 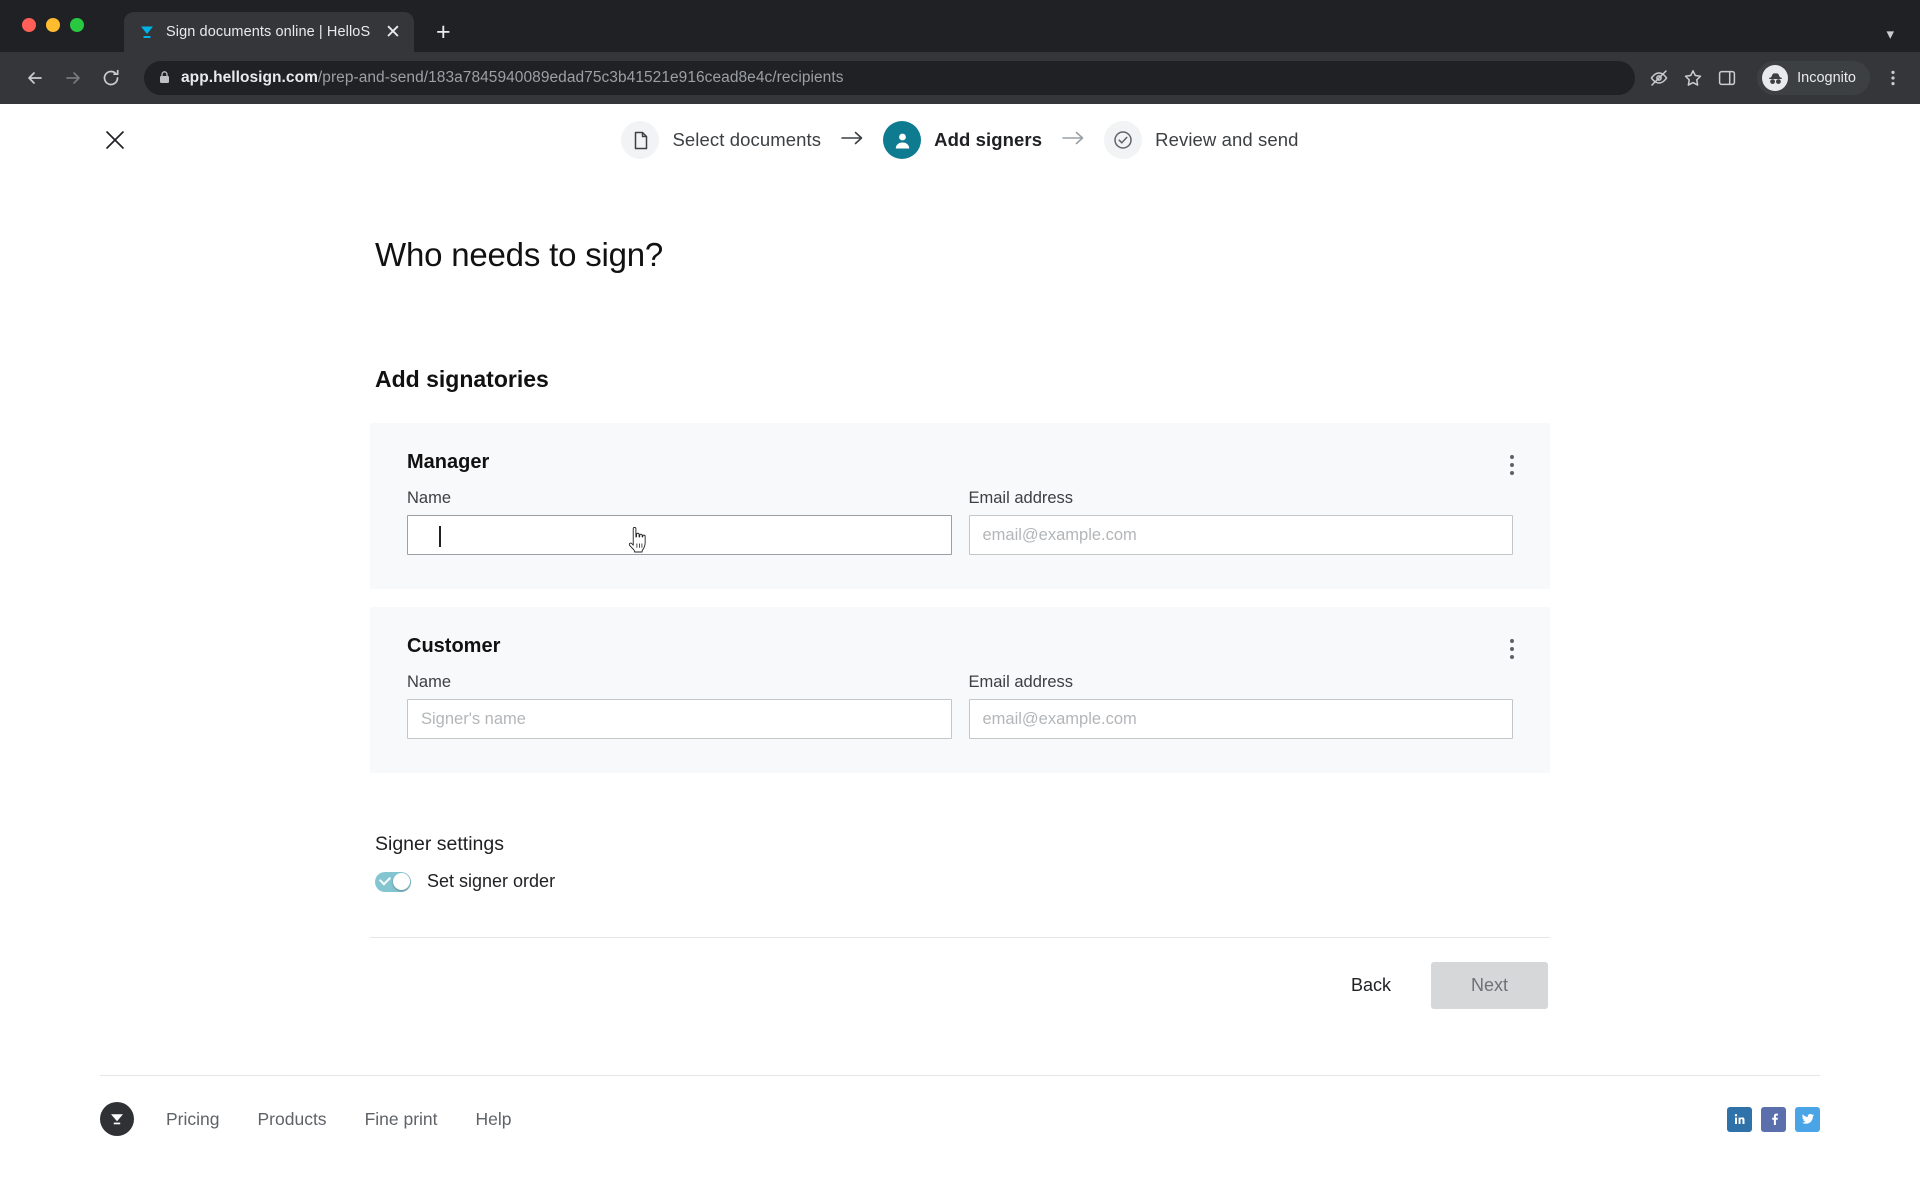 I want to click on signer-email-field-group-manager: Email address, so click(x=1240, y=522).